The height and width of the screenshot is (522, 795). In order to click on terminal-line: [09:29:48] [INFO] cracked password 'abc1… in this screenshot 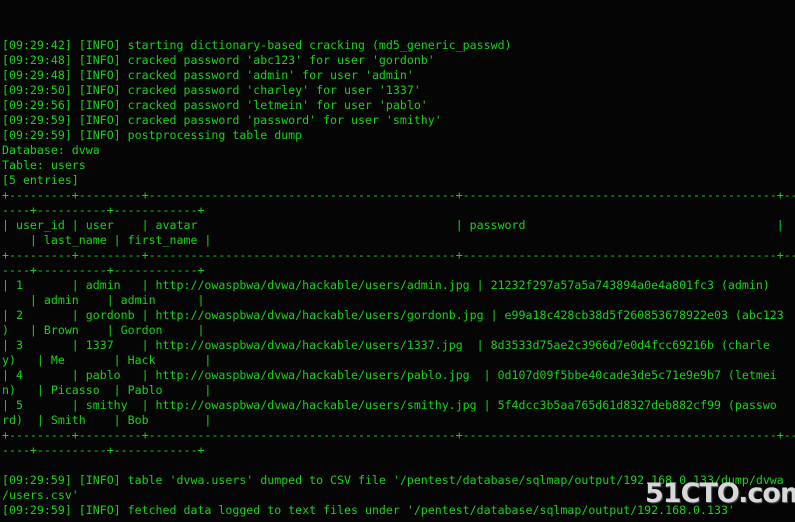, I will do `click(218, 60)`.